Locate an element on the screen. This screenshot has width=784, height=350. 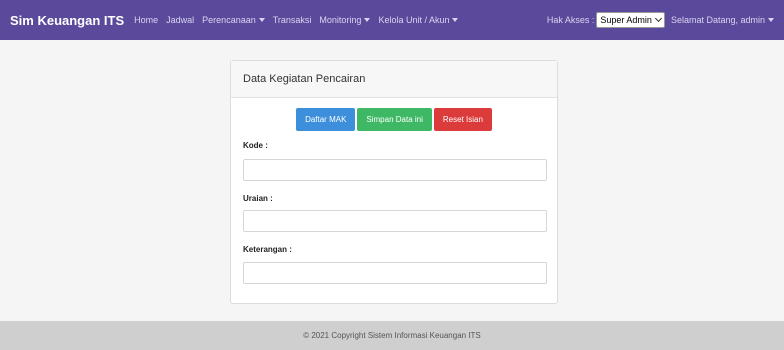
simpan-button: Simpan Data ini is located at coordinates (394, 119).